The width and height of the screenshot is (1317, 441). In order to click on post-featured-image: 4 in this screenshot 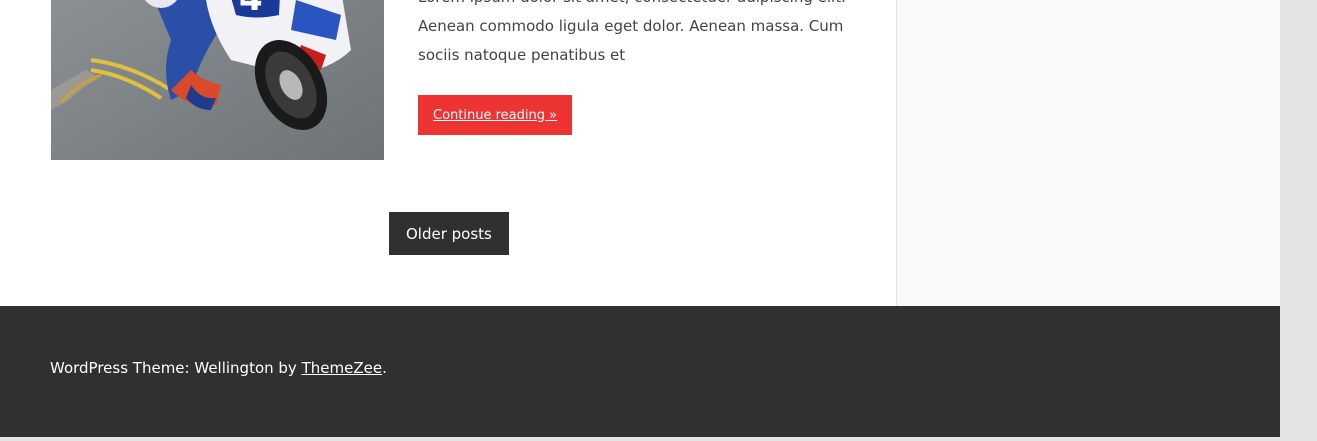, I will do `click(217, 80)`.